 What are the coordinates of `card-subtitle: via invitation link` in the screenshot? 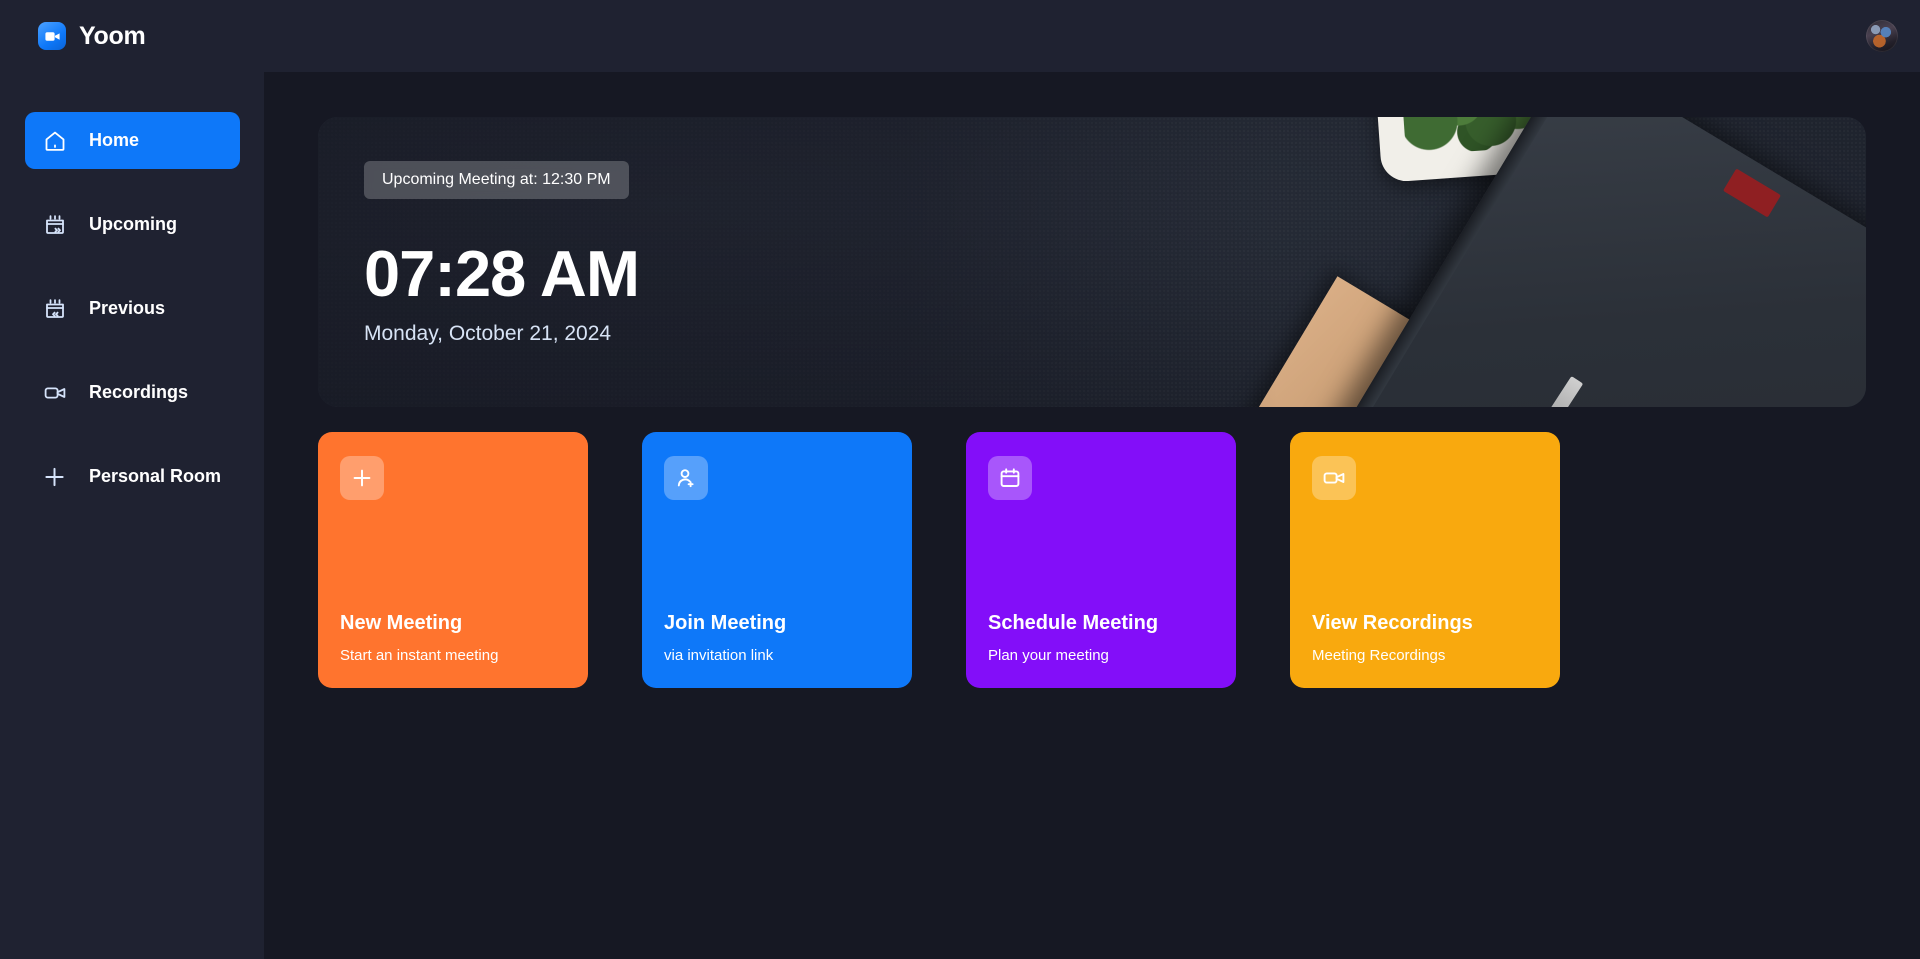 It's located at (719, 655).